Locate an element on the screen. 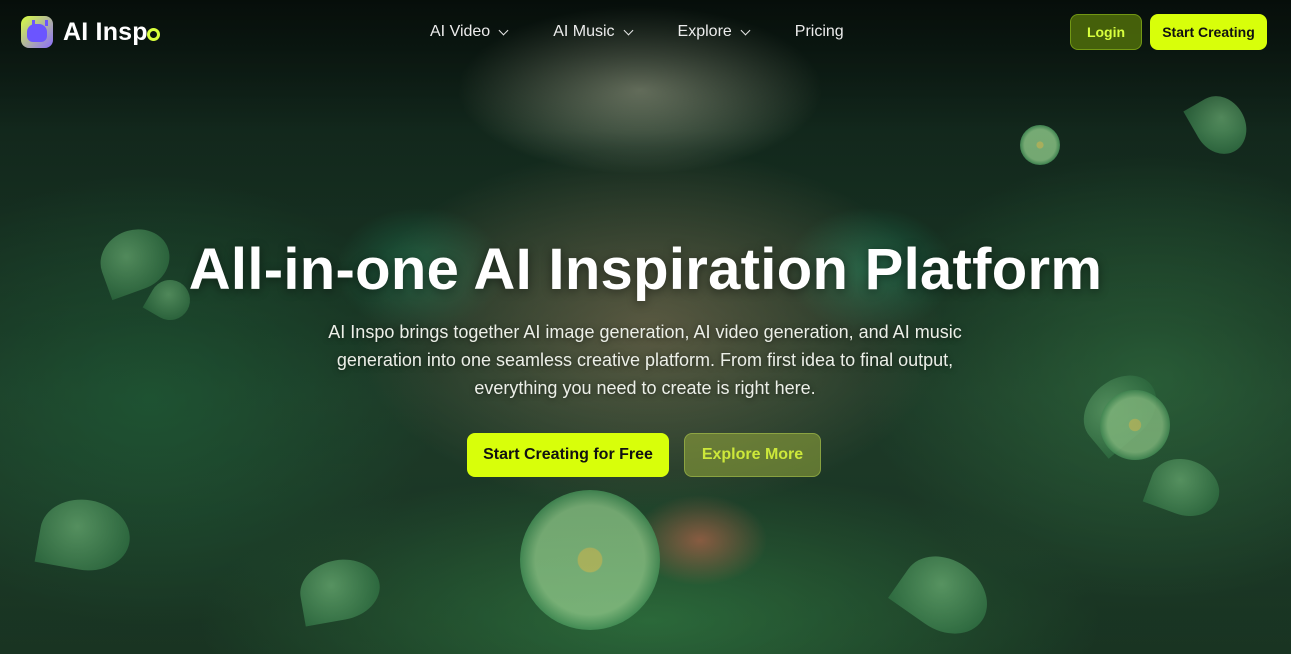 The height and width of the screenshot is (654, 1291). nav-item-explore: Explore is located at coordinates (714, 32).